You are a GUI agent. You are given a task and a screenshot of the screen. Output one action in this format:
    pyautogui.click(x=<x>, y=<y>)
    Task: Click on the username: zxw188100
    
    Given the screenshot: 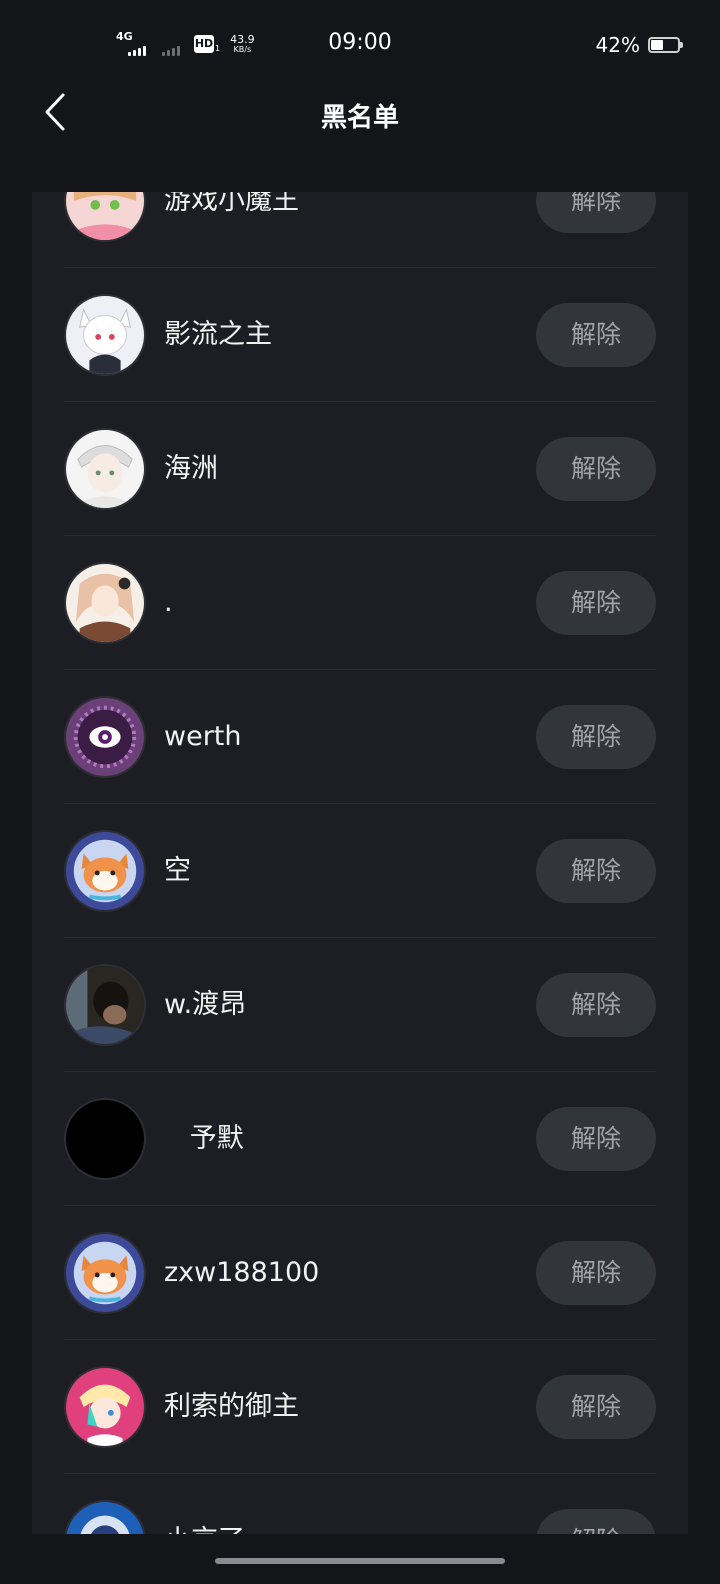 What is the action you would take?
    pyautogui.click(x=242, y=1272)
    